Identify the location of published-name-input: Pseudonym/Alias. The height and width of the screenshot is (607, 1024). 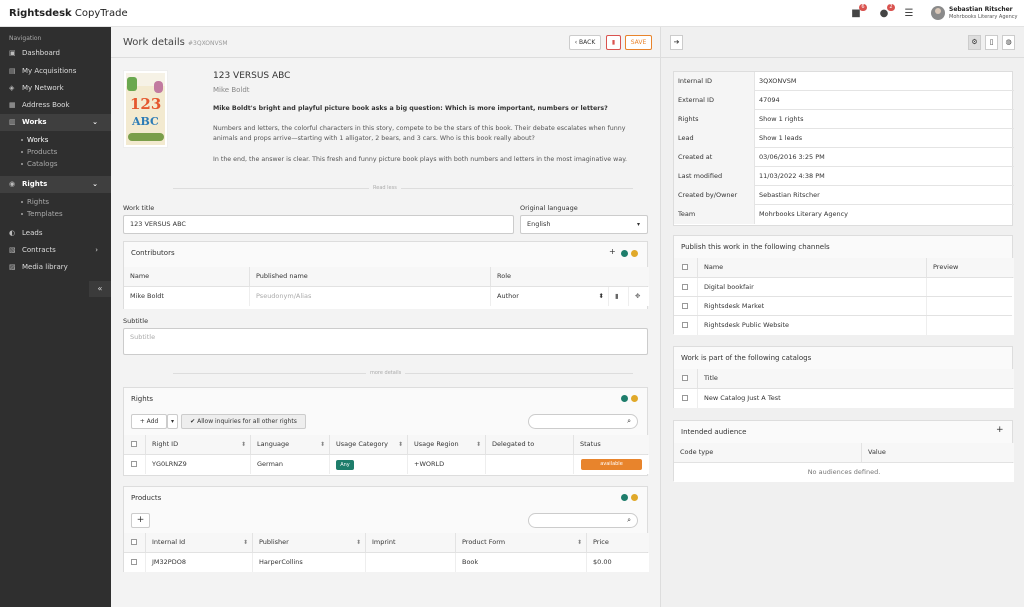
(370, 296).